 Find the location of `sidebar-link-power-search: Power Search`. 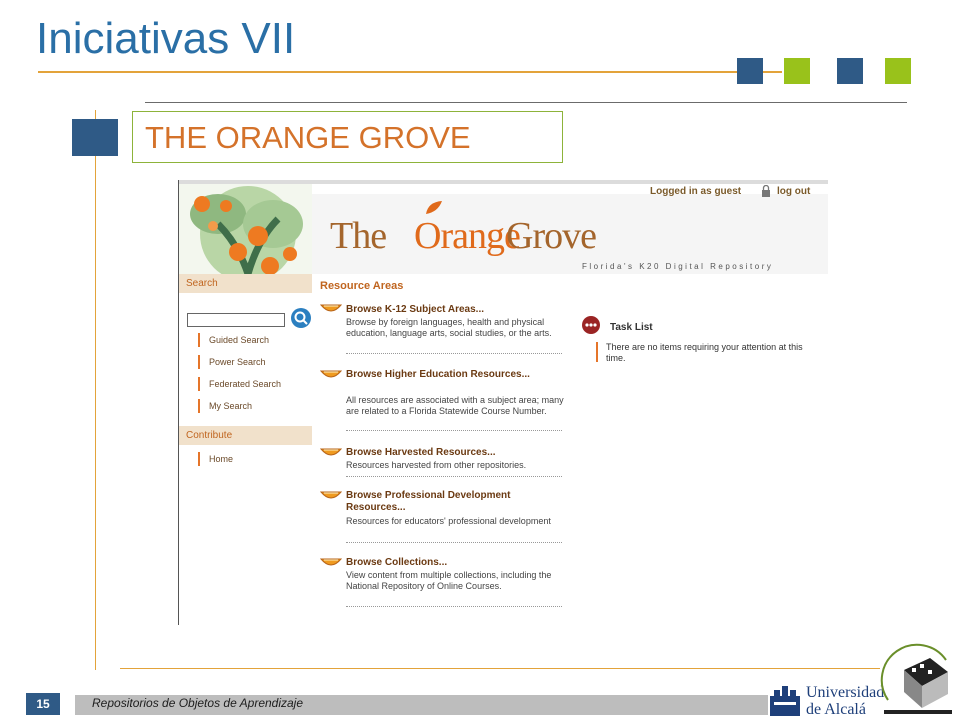

sidebar-link-power-search: Power Search is located at coordinates (232, 362).